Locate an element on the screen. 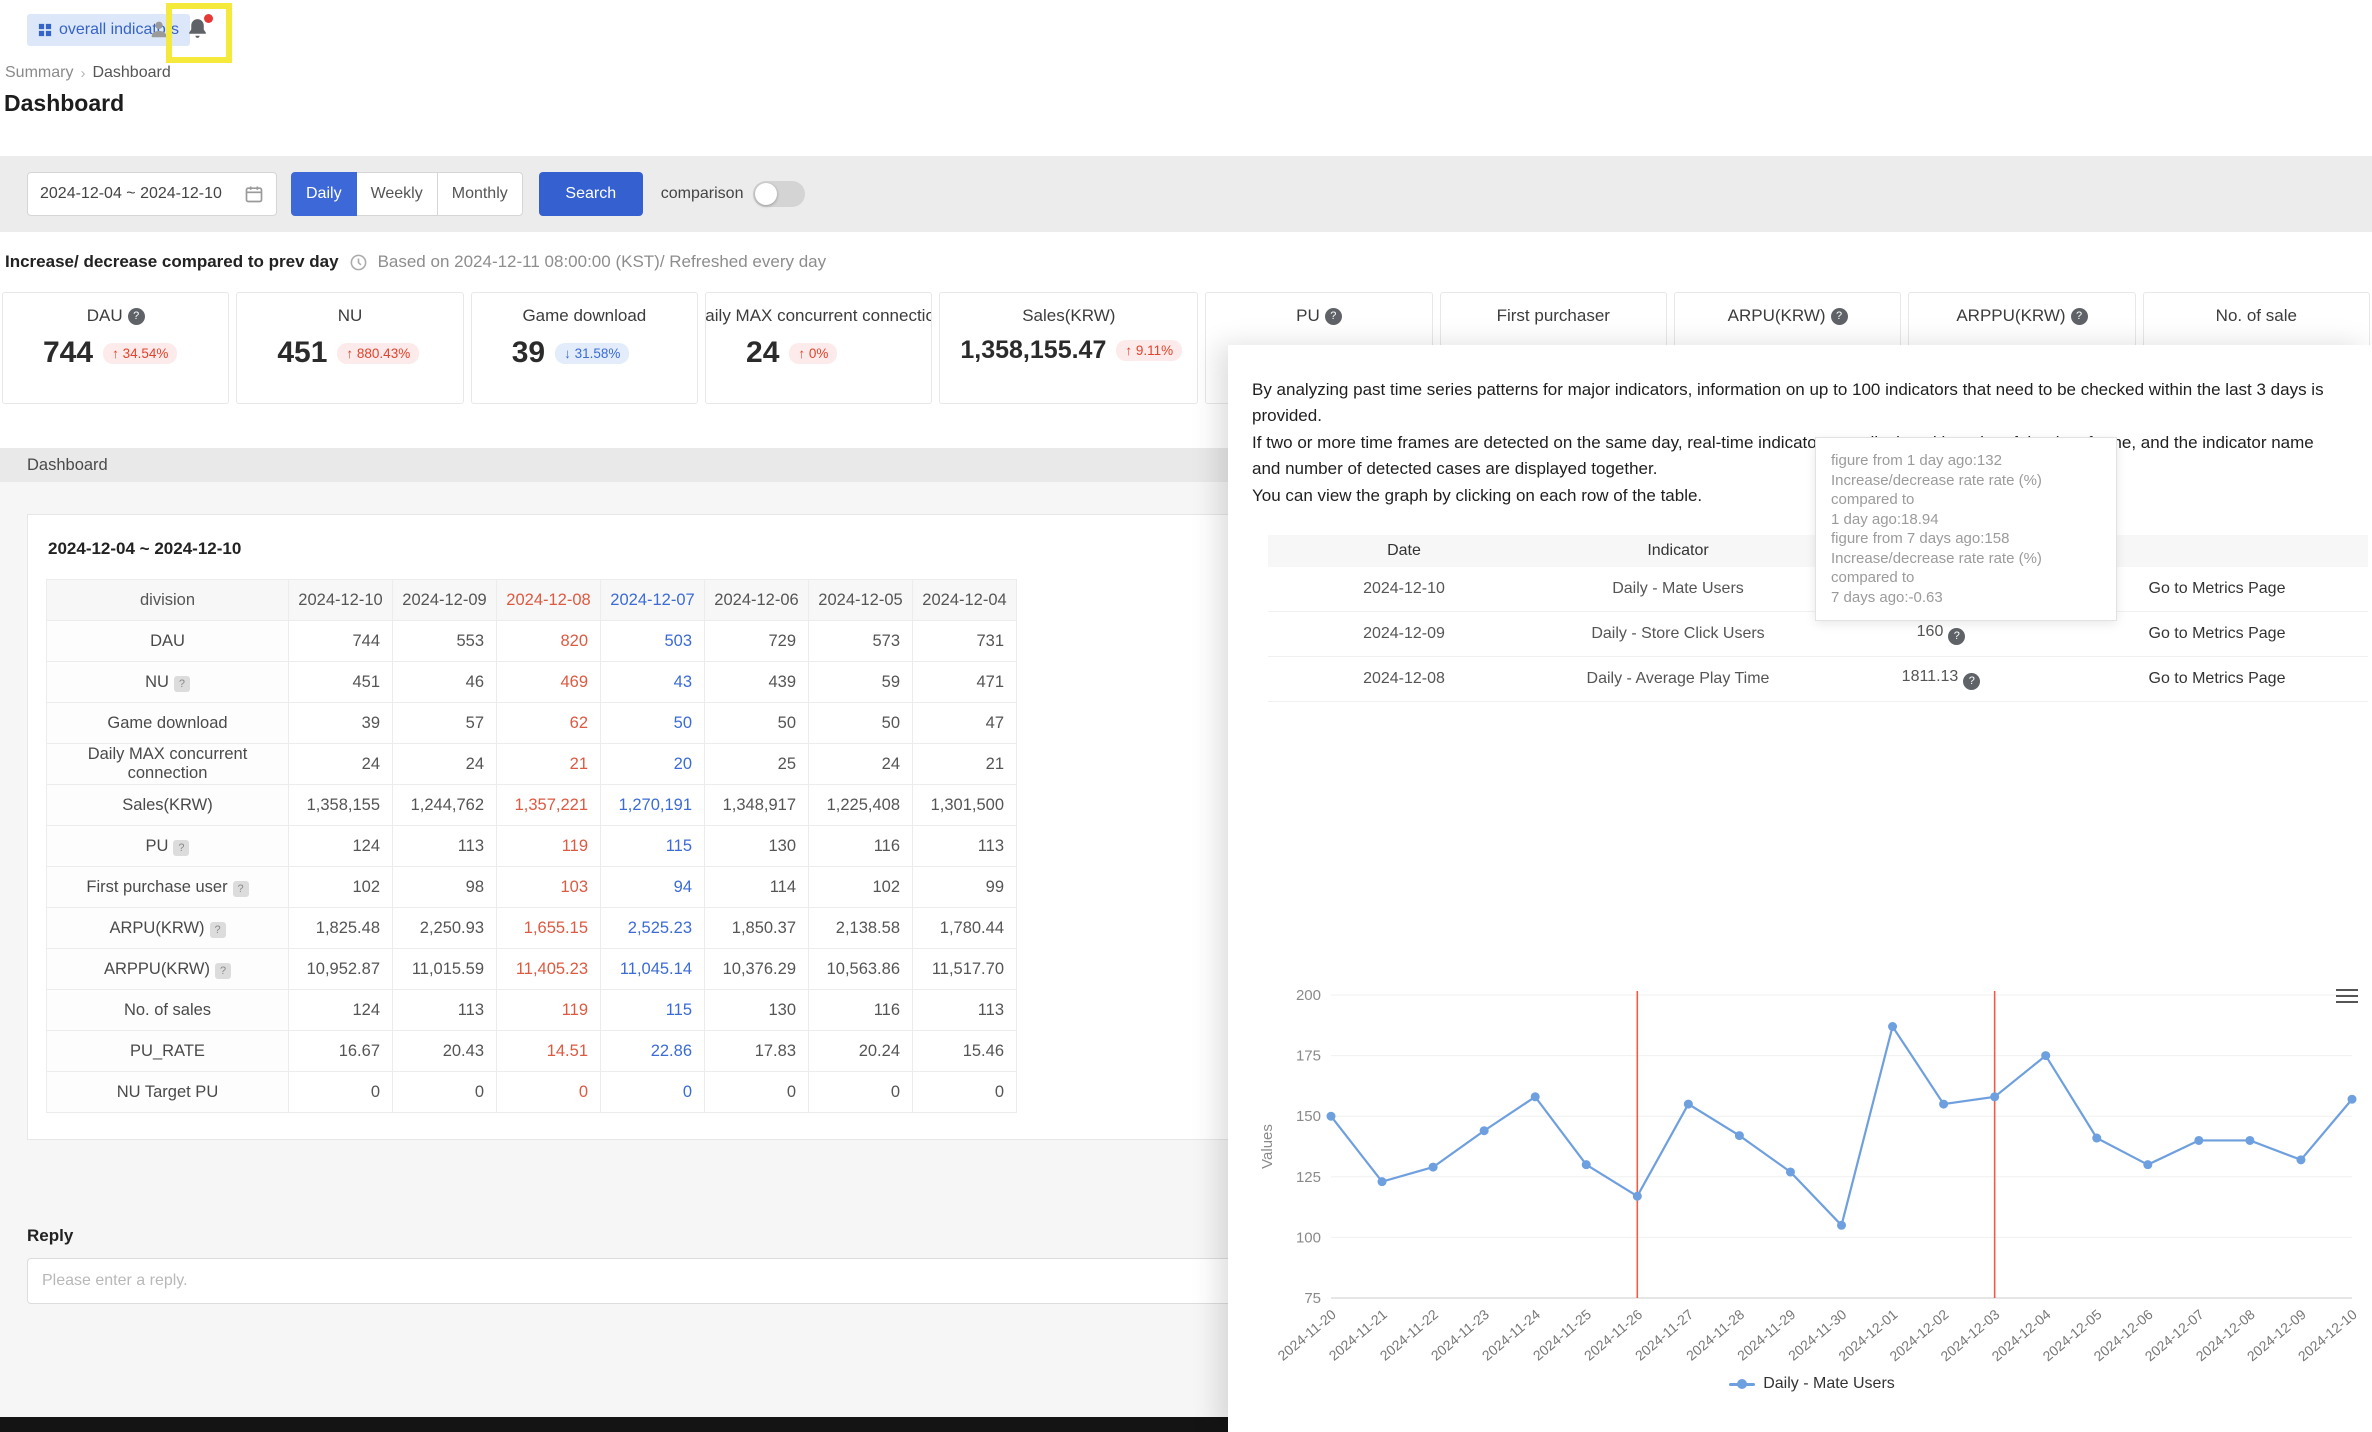  period-weekly-button: Weekly is located at coordinates (396, 194).